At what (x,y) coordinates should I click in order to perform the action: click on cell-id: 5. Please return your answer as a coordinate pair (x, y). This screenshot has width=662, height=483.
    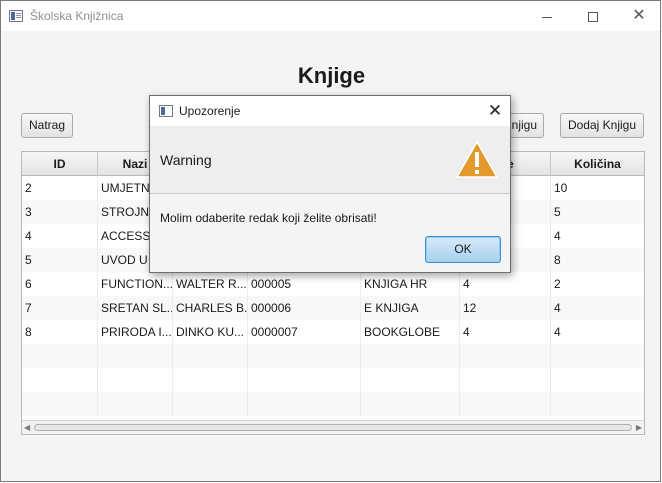
    Looking at the image, I should click on (60, 260).